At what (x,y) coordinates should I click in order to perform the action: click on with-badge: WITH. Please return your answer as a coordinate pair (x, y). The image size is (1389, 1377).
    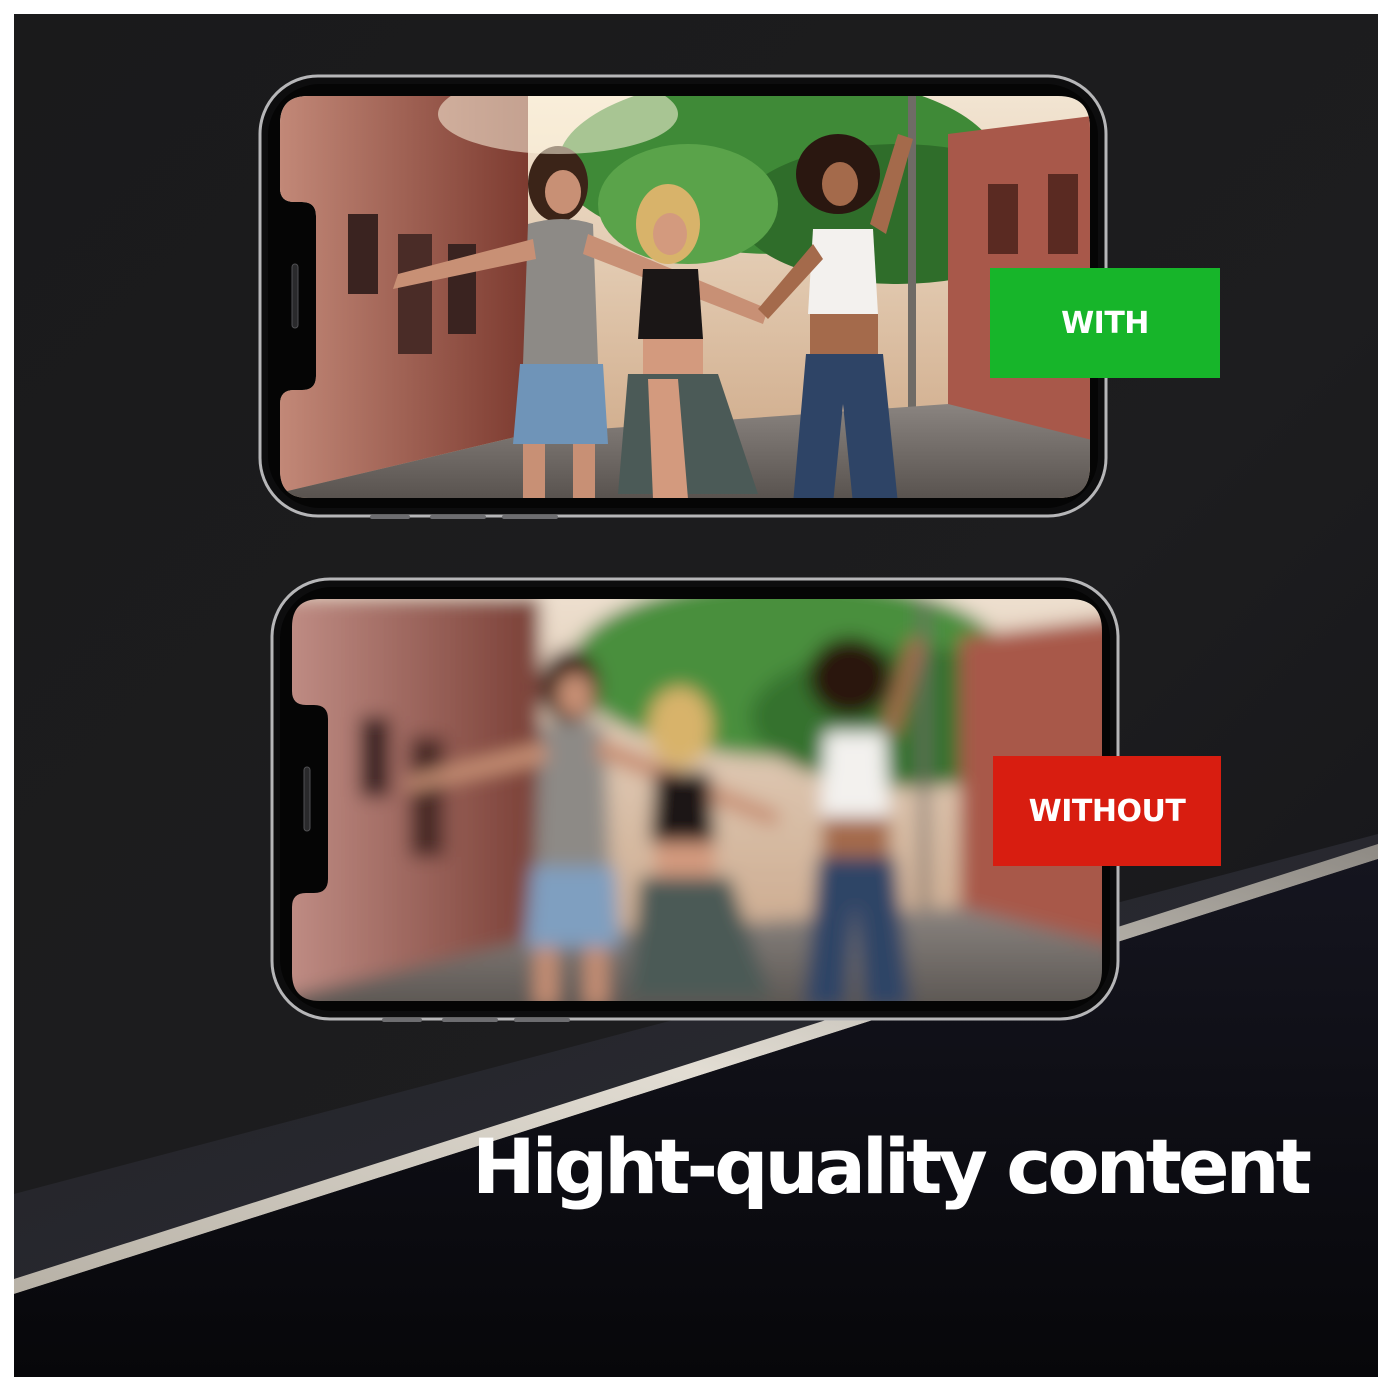
    Looking at the image, I should click on (1105, 323).